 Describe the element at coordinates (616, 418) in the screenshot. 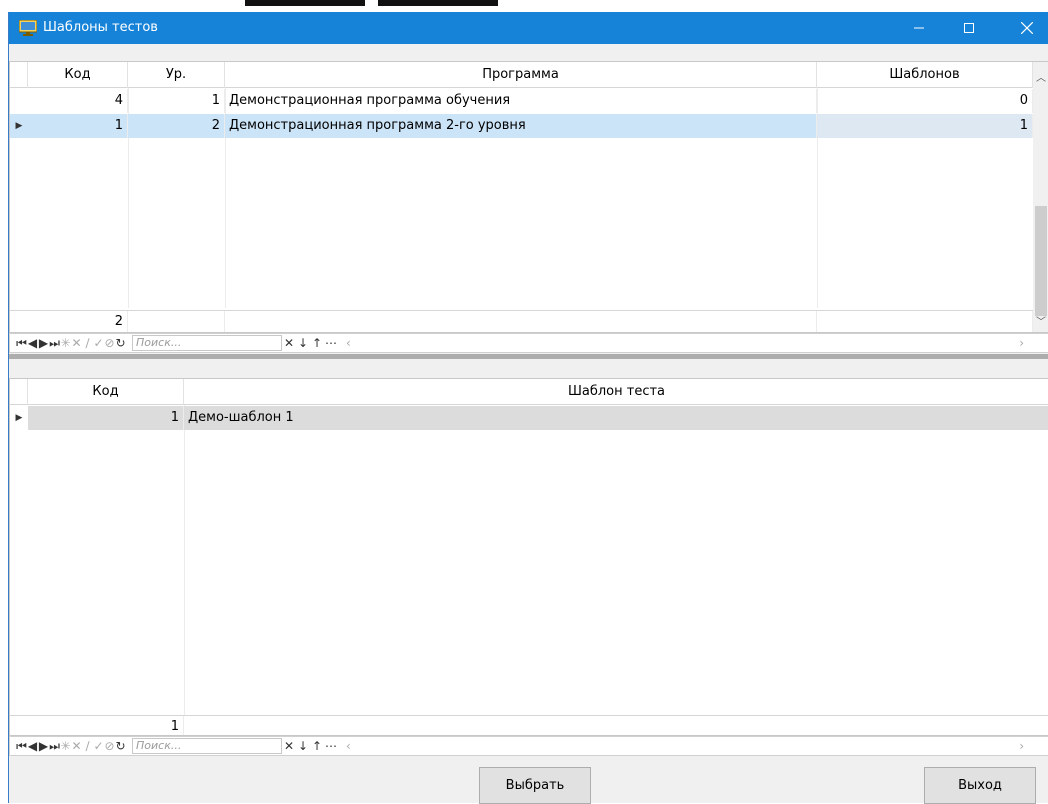

I see `cell-template: Демо-шаблон 1` at that location.